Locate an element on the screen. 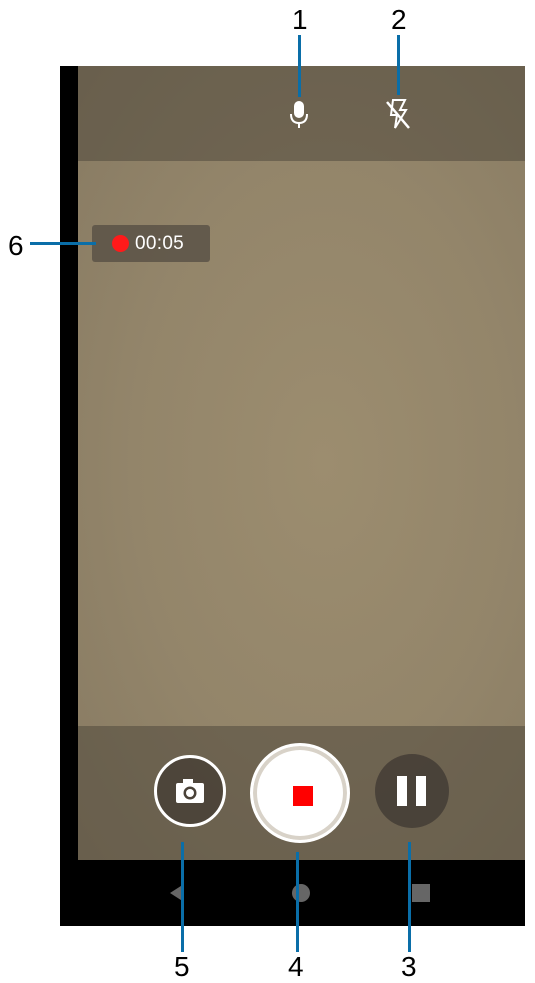 The width and height of the screenshot is (535, 983). stop-record-button is located at coordinates (300, 793).